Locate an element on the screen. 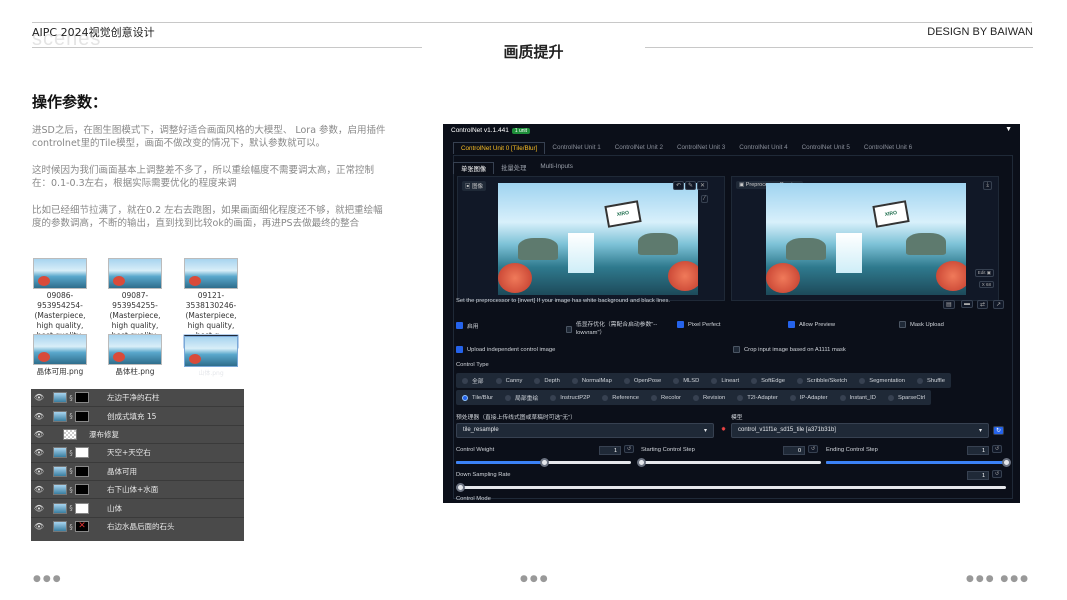  type-tile-blur: Tile/Blur is located at coordinates (477, 397).